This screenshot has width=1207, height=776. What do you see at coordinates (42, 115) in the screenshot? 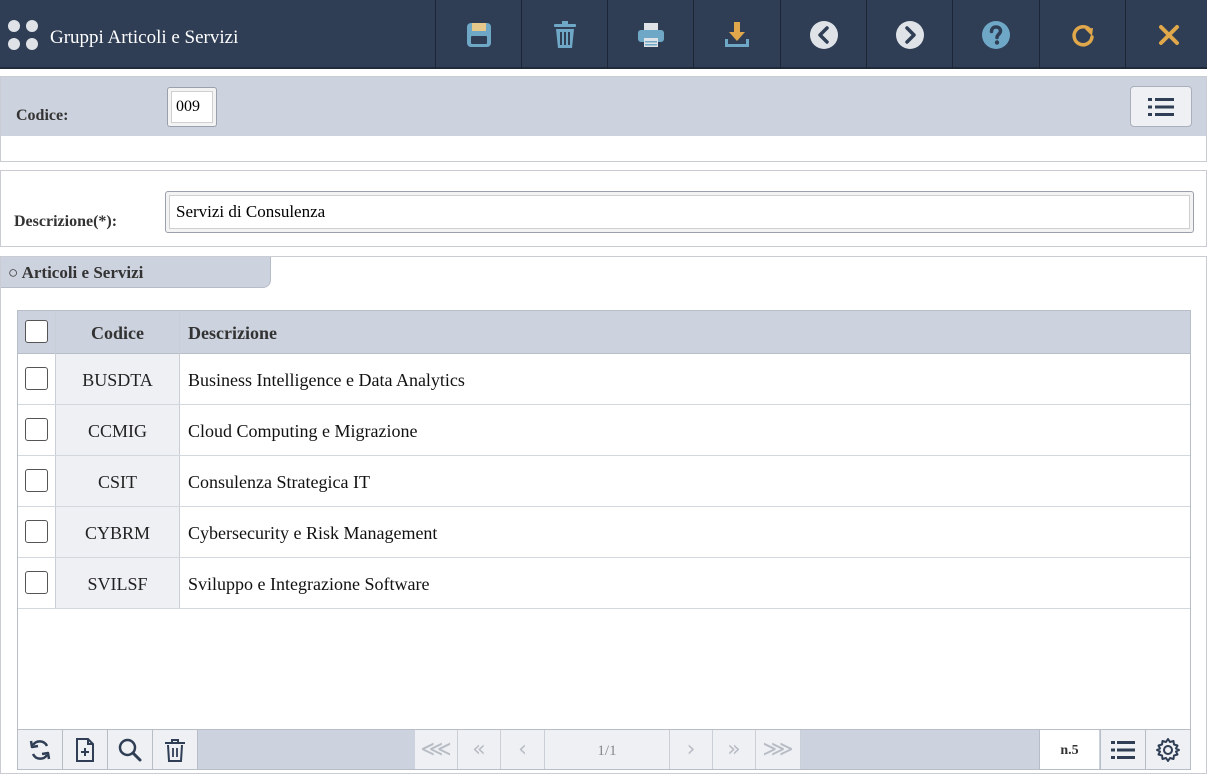
I see `code-label: Codice:` at bounding box center [42, 115].